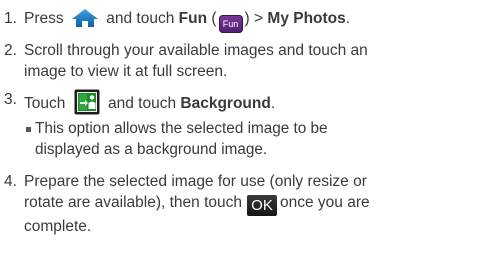  What do you see at coordinates (193, 18) in the screenshot?
I see `fun-label: Fun` at bounding box center [193, 18].